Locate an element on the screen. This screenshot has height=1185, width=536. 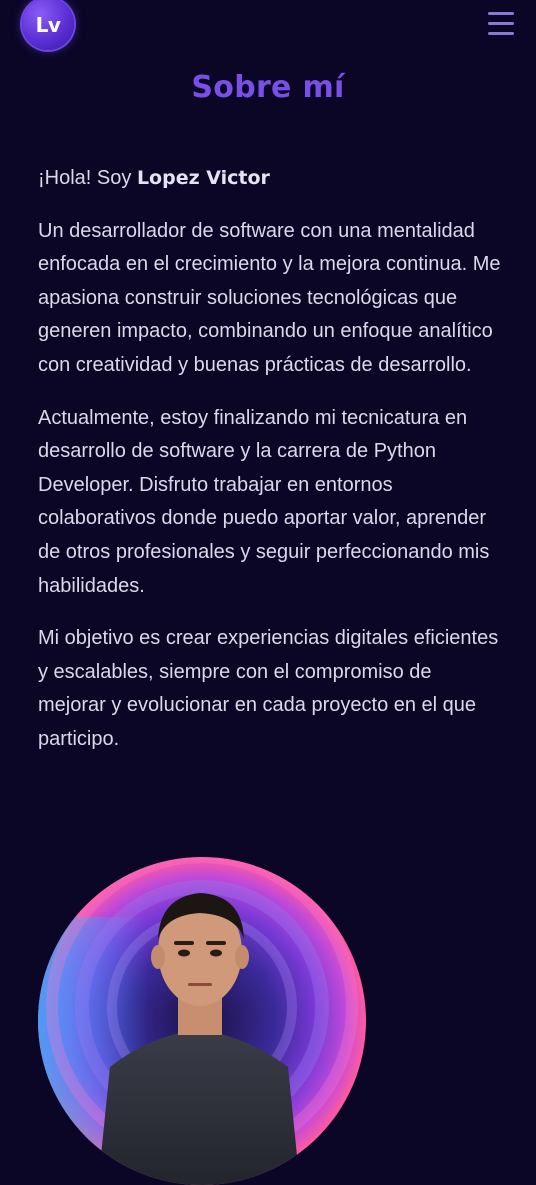
hamburger-menu-icon is located at coordinates (501, 23).